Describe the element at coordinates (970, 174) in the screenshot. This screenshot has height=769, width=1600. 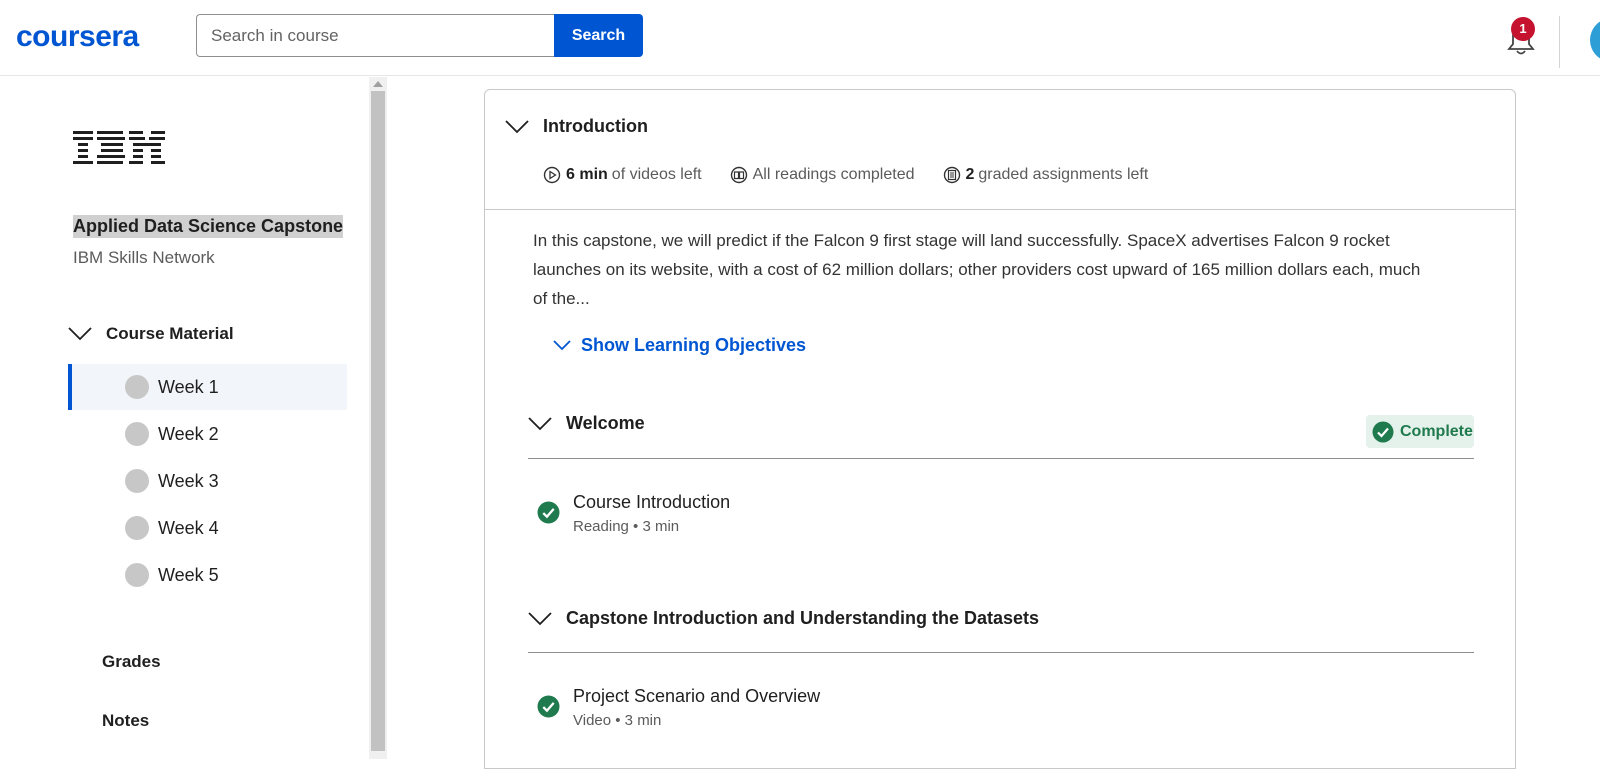
I see `assignments-left-value: 2` at that location.